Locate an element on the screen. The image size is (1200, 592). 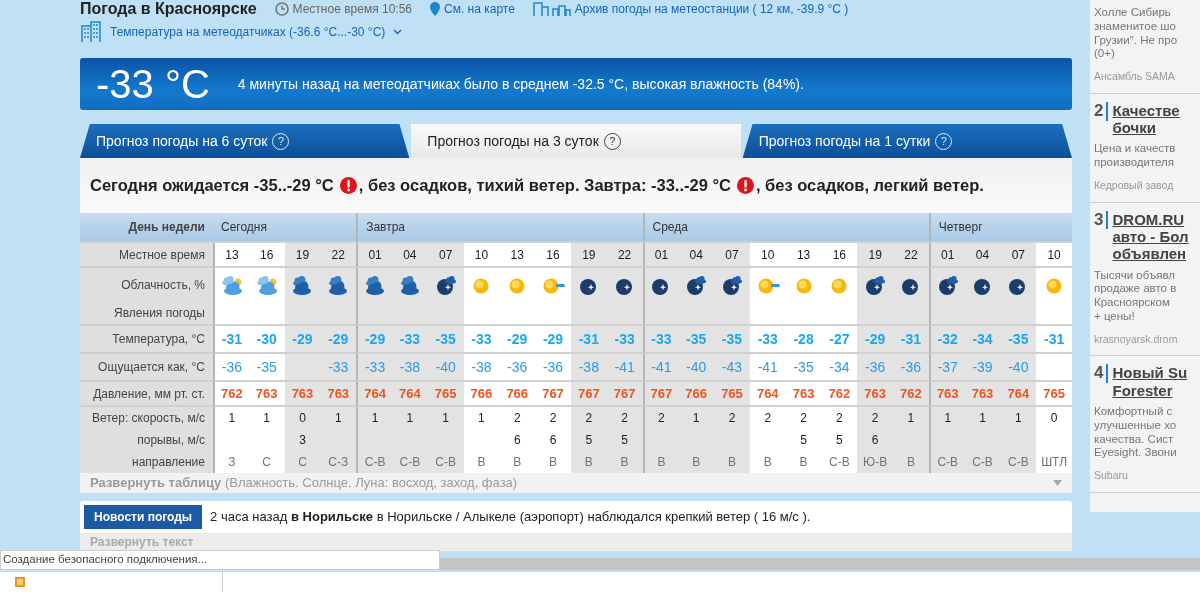
sensor-temperature-link: Температура на метеодатчиках (-36.6 °C...-30 °C) is located at coordinates (248, 32).